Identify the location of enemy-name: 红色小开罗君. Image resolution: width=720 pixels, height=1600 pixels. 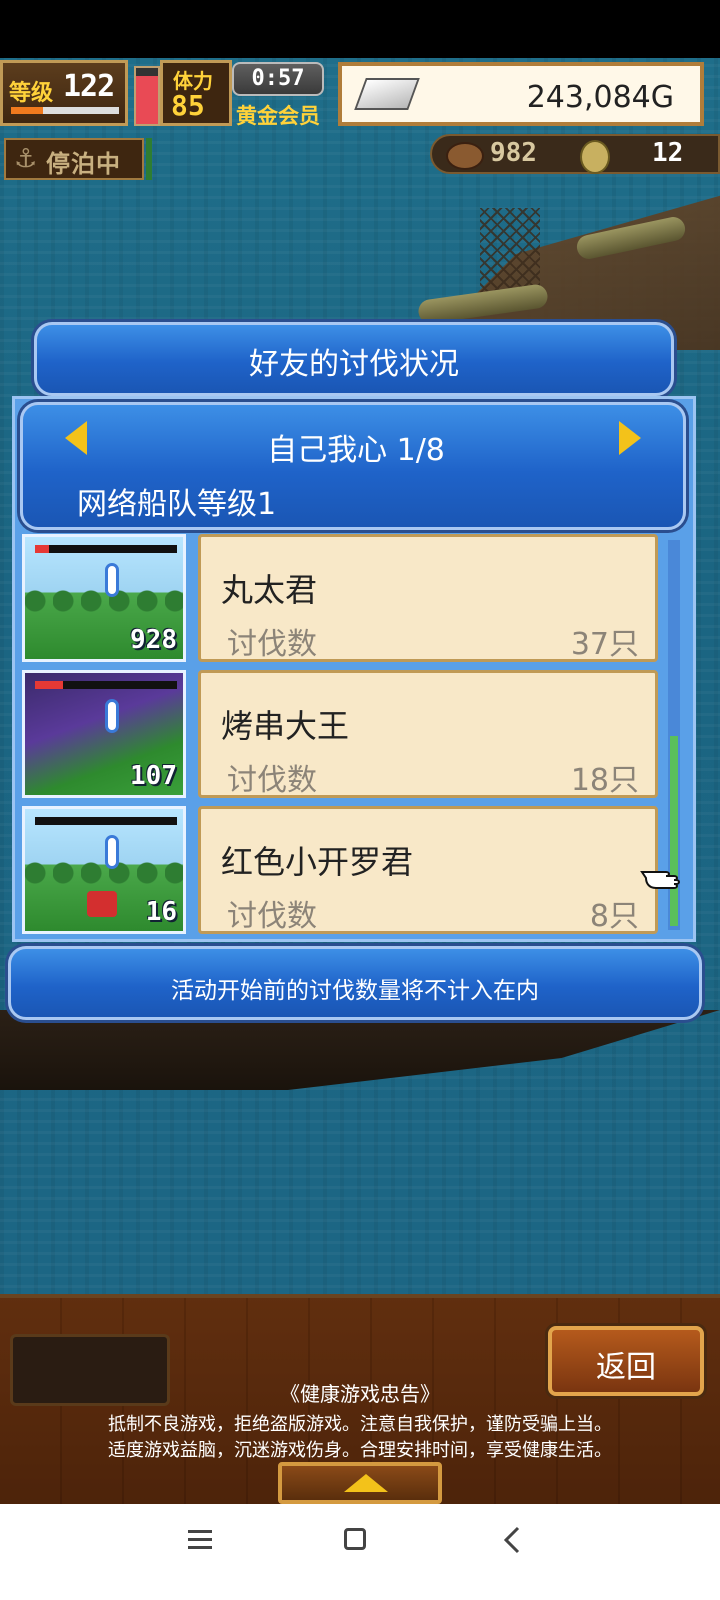
(317, 862).